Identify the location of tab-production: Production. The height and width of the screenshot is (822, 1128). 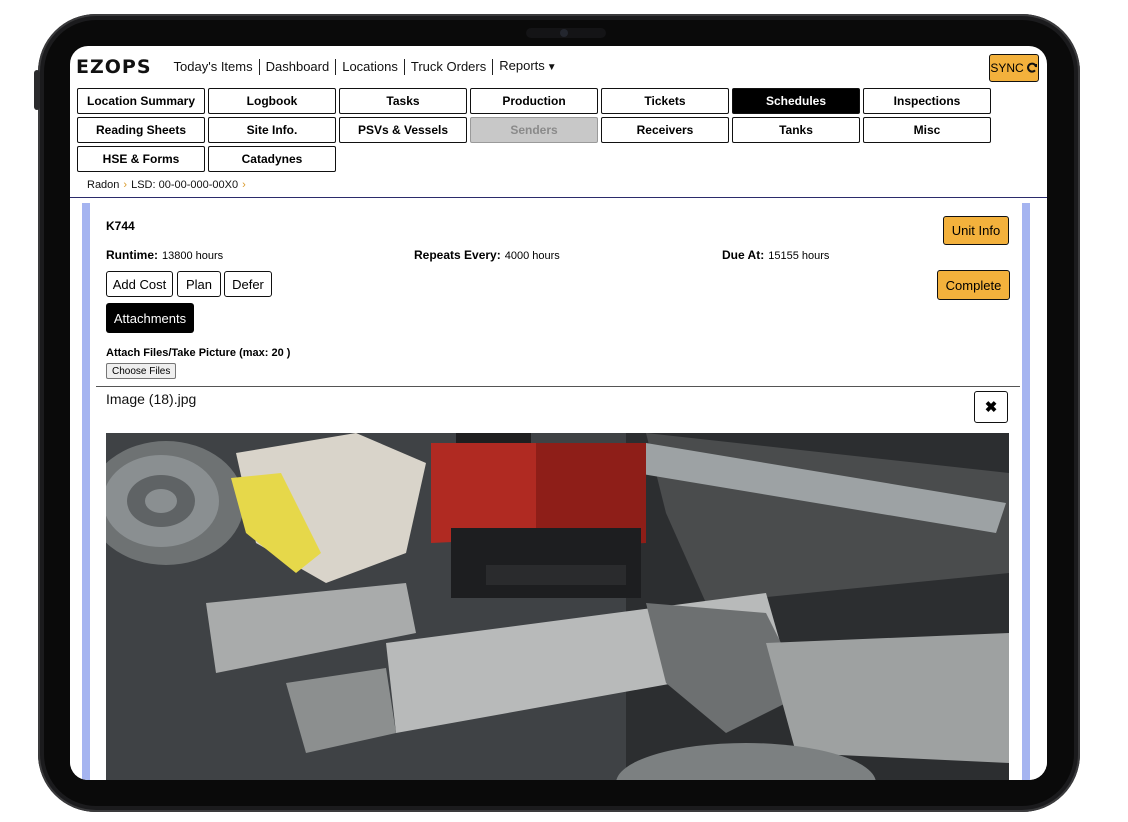
(534, 101).